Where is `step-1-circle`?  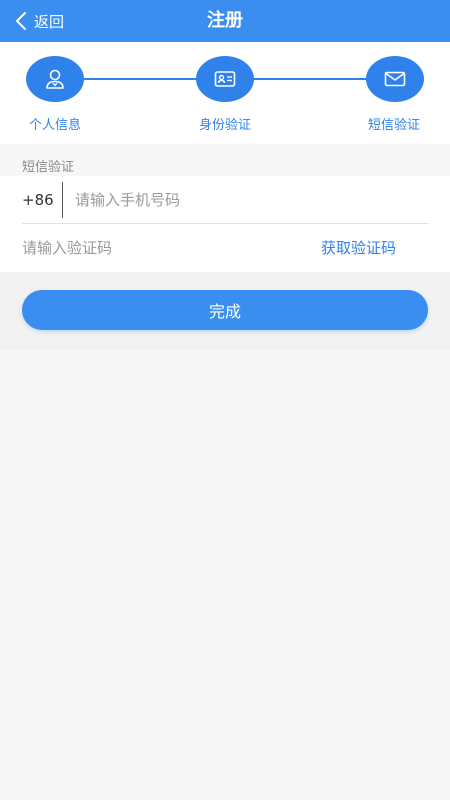
step-1-circle is located at coordinates (55, 79).